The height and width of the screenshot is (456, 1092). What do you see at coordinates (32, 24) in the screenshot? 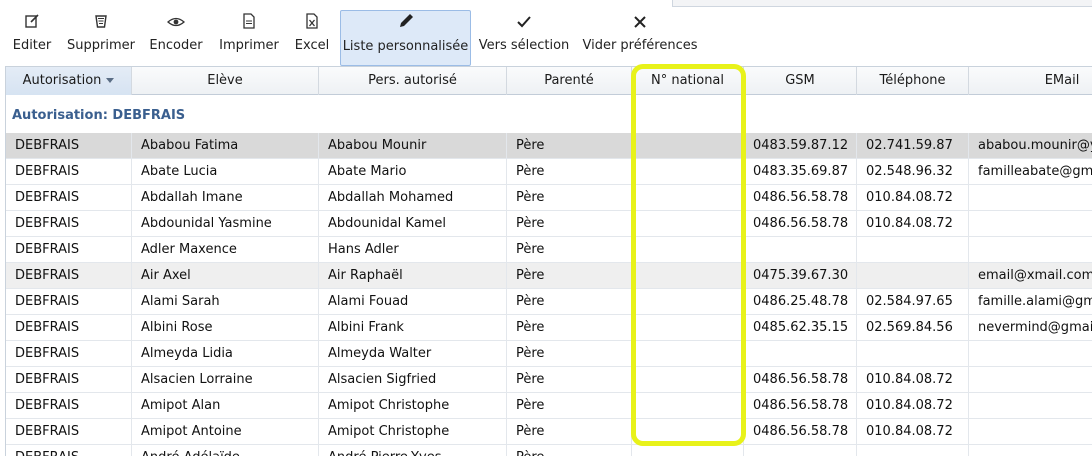
I see `edit-icon` at bounding box center [32, 24].